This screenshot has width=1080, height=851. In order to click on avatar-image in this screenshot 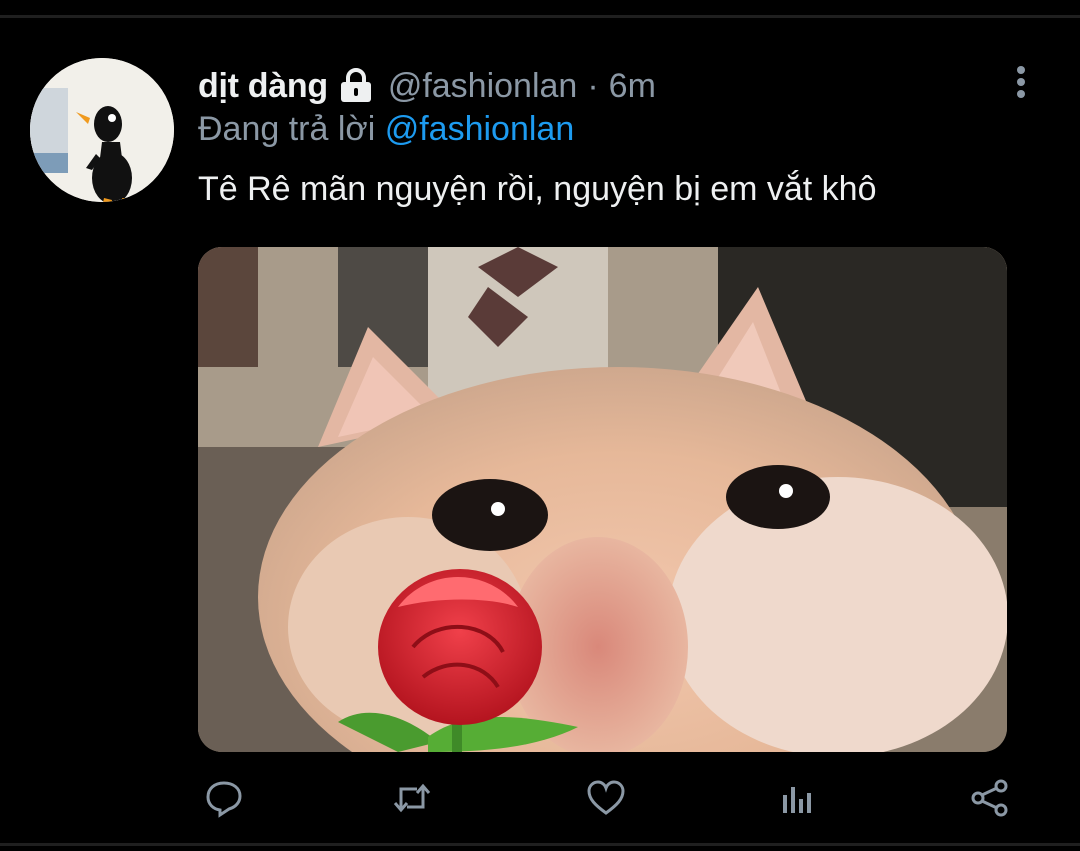, I will do `click(102, 130)`.